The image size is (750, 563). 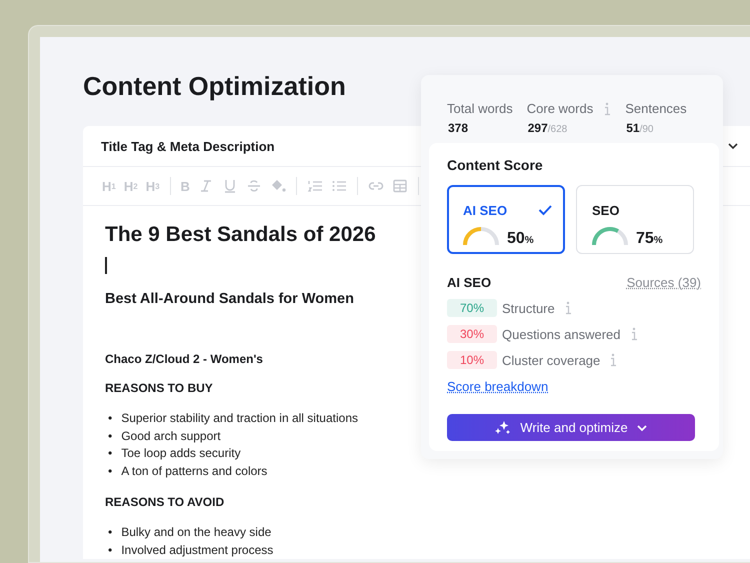 What do you see at coordinates (647, 129) in the screenshot?
I see `stat-target: /90` at bounding box center [647, 129].